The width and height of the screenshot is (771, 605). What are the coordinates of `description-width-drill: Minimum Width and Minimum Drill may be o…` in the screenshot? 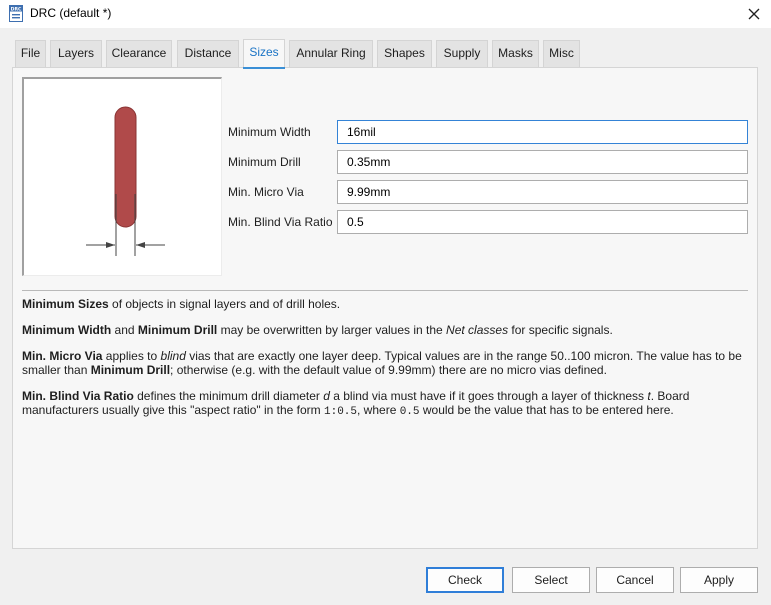 It's located at (317, 330).